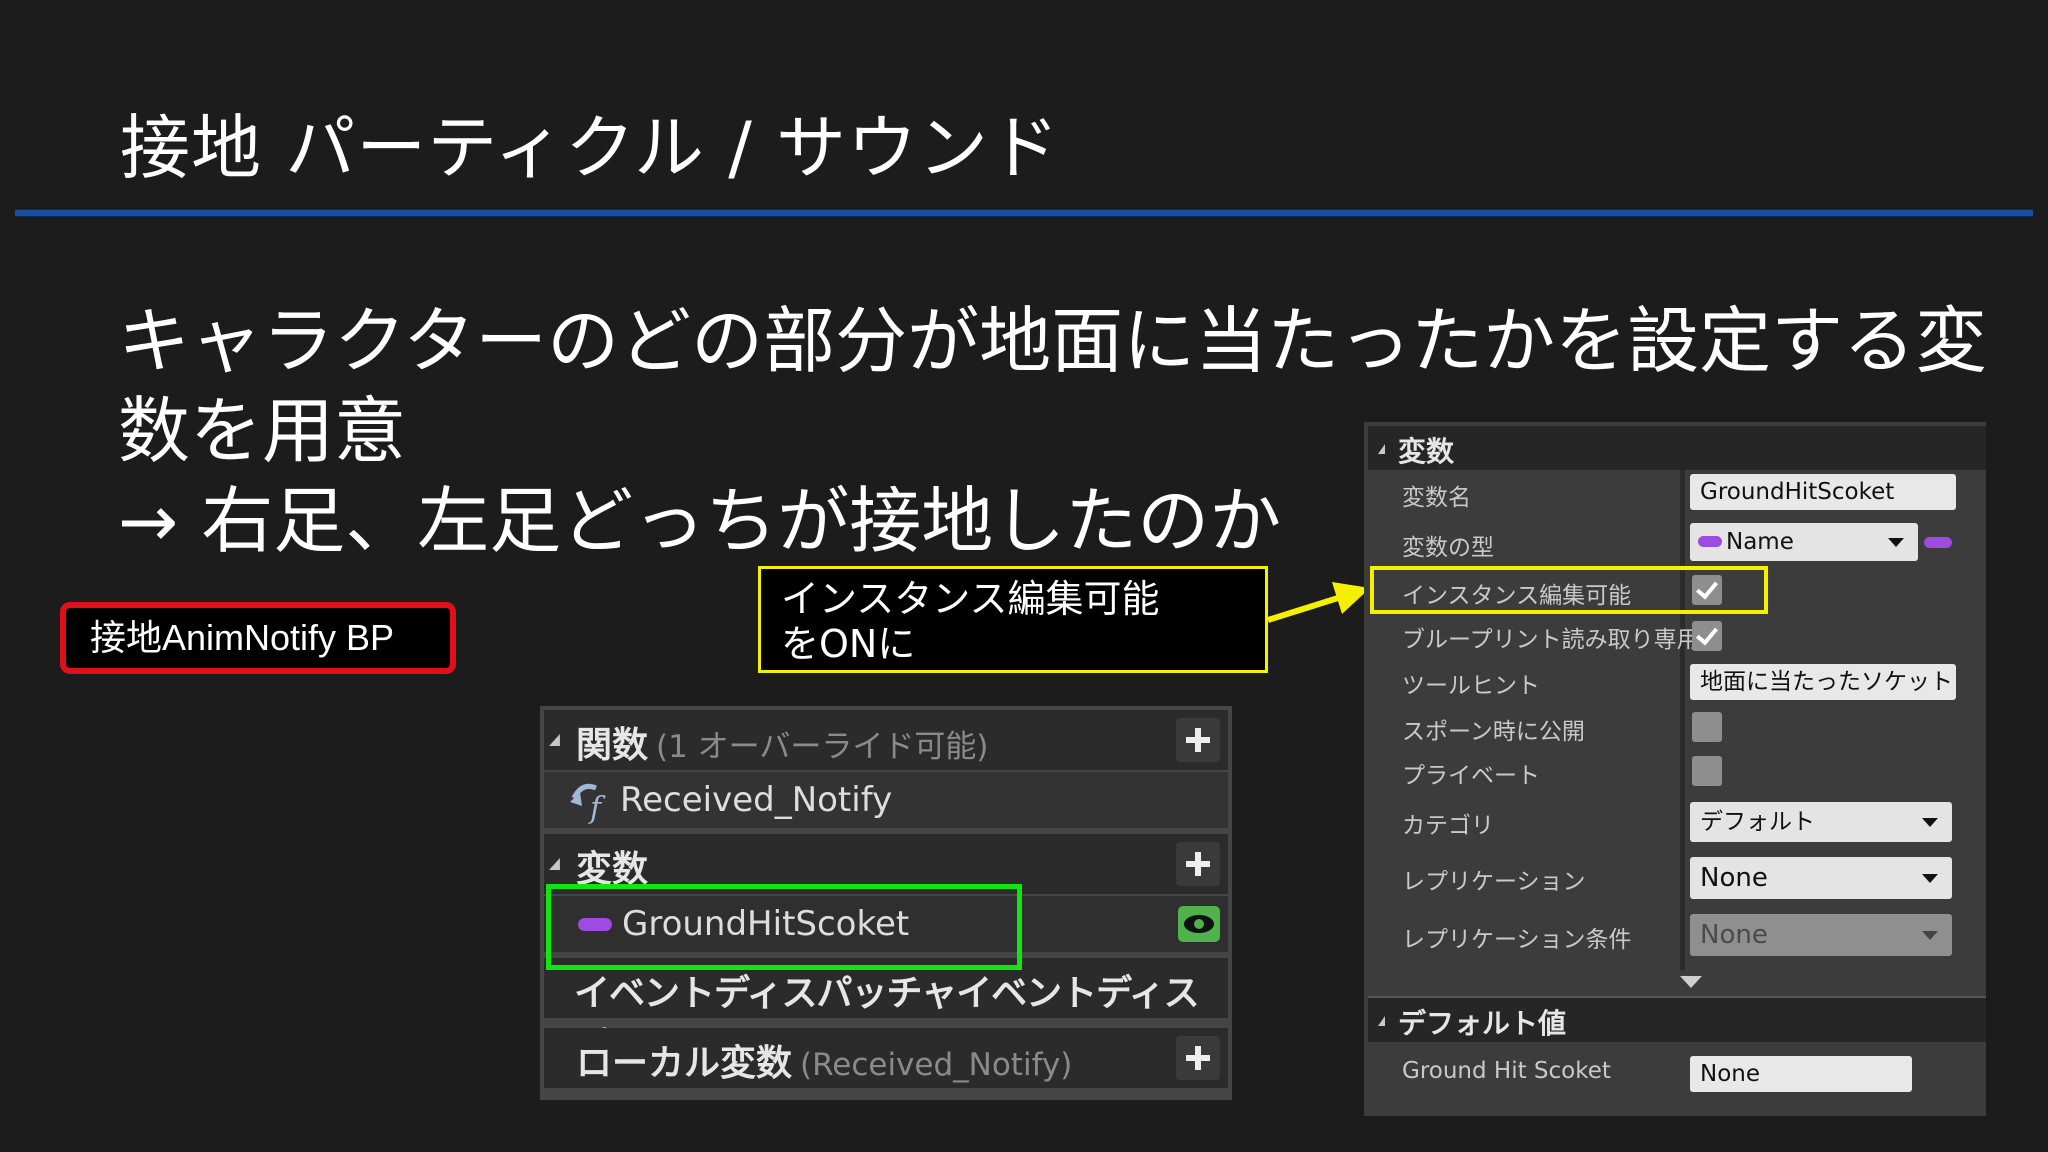 The width and height of the screenshot is (2048, 1152). Describe the element at coordinates (1482, 1023) in the screenshot. I see `default-section-label: デフォルト値` at that location.